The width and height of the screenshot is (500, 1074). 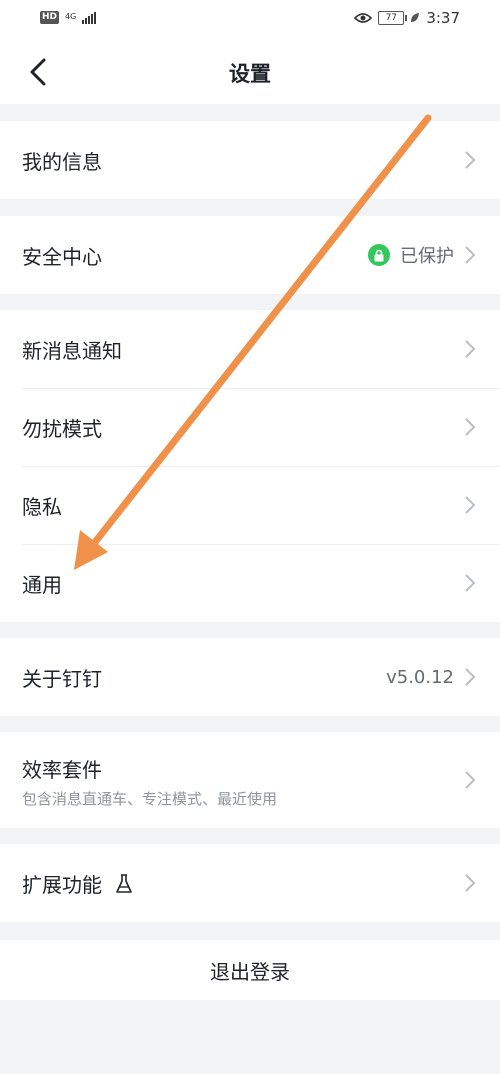 What do you see at coordinates (62, 770) in the screenshot?
I see `row-label: 效率套件` at bounding box center [62, 770].